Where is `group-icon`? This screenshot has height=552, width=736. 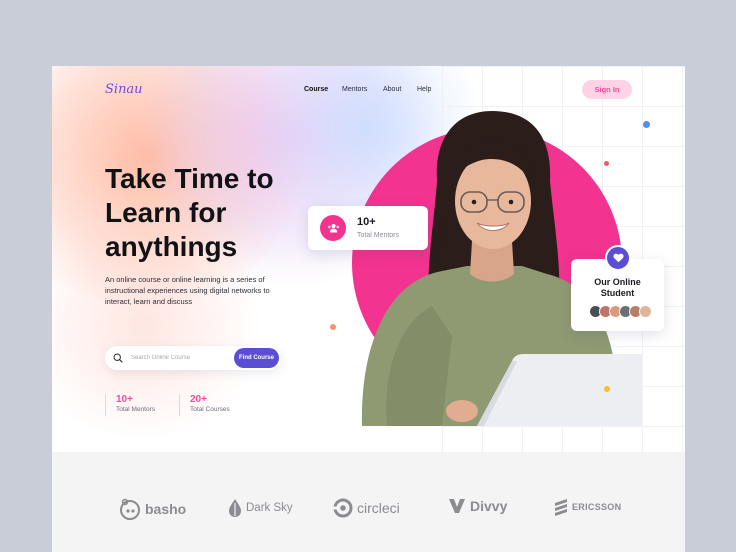 group-icon is located at coordinates (333, 228).